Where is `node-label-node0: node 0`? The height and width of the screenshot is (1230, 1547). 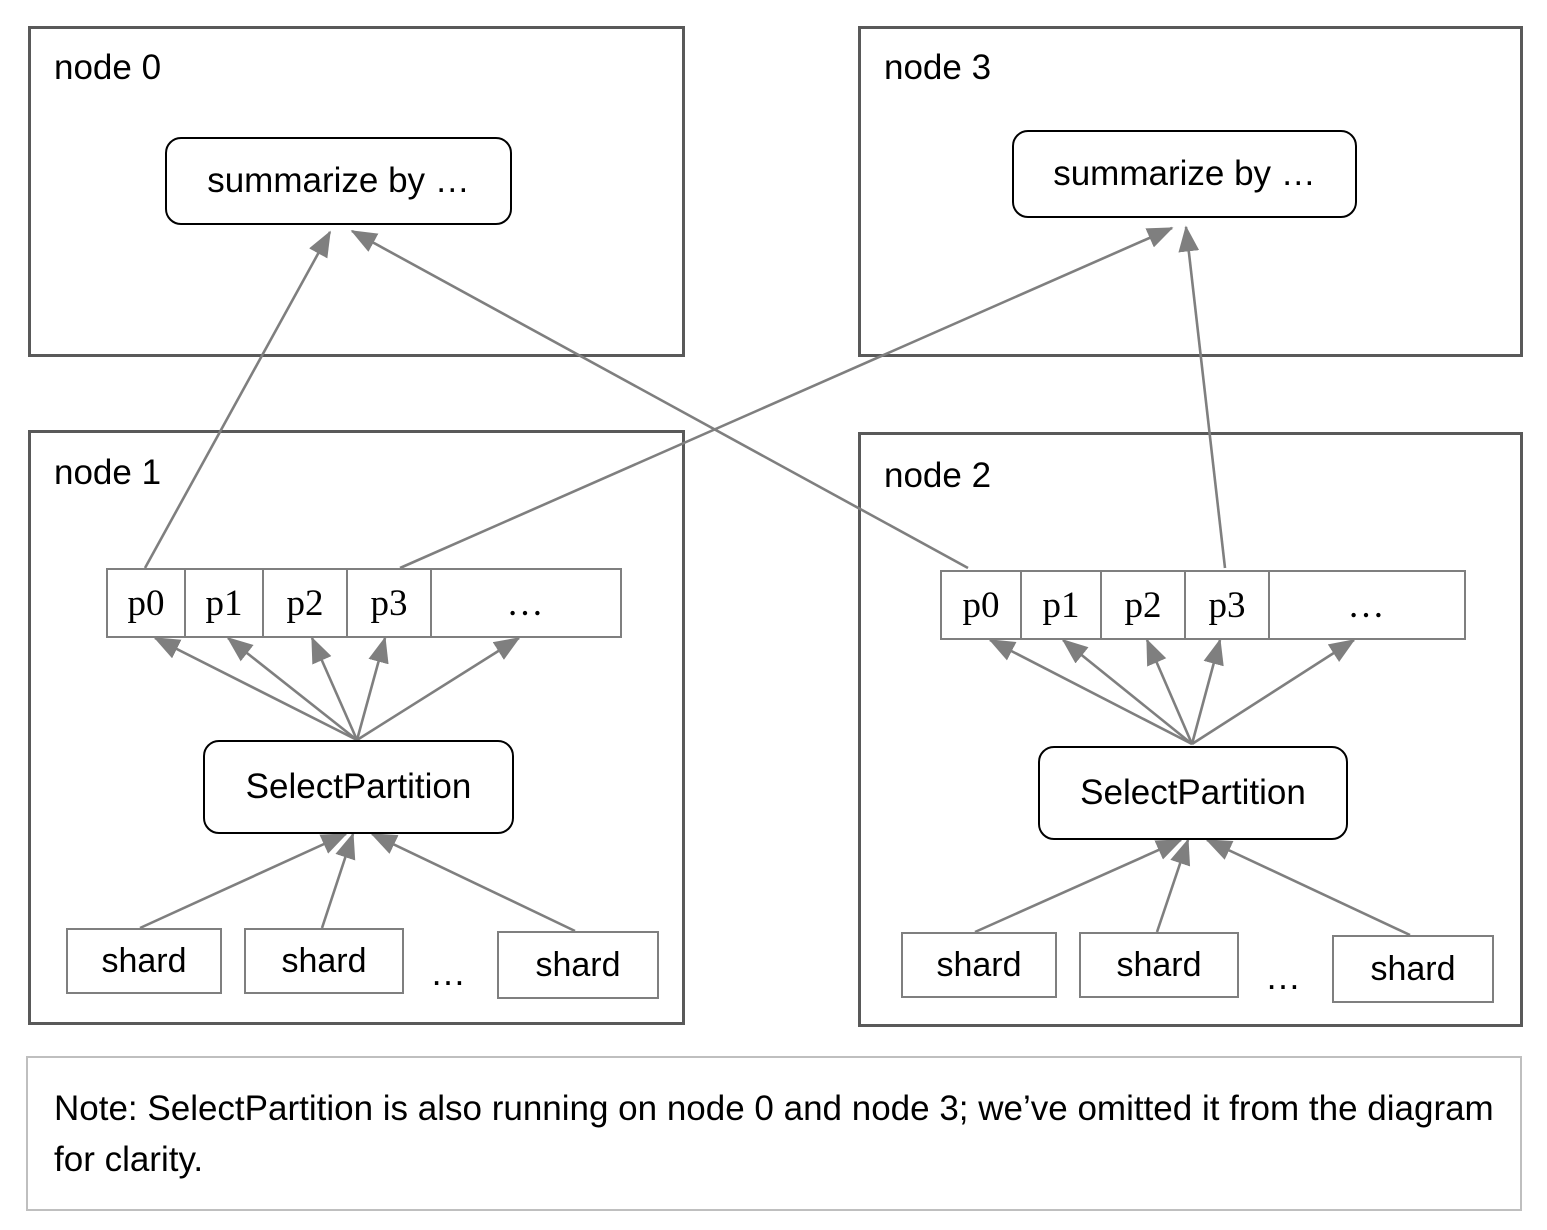
node-label-node0: node 0 is located at coordinates (108, 67).